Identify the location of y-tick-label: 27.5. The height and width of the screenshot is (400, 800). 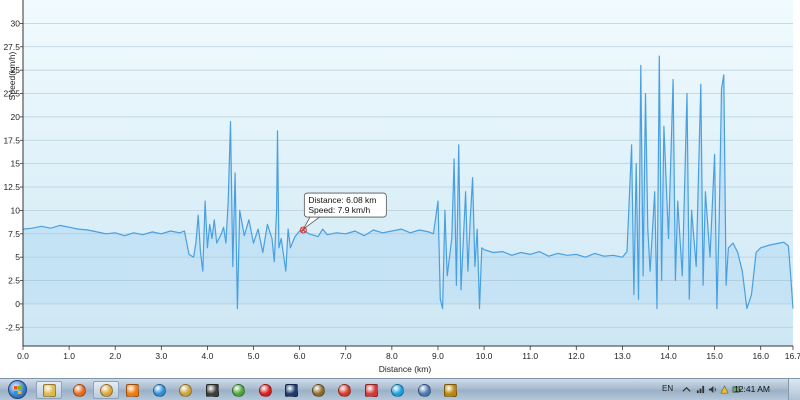
(11, 47).